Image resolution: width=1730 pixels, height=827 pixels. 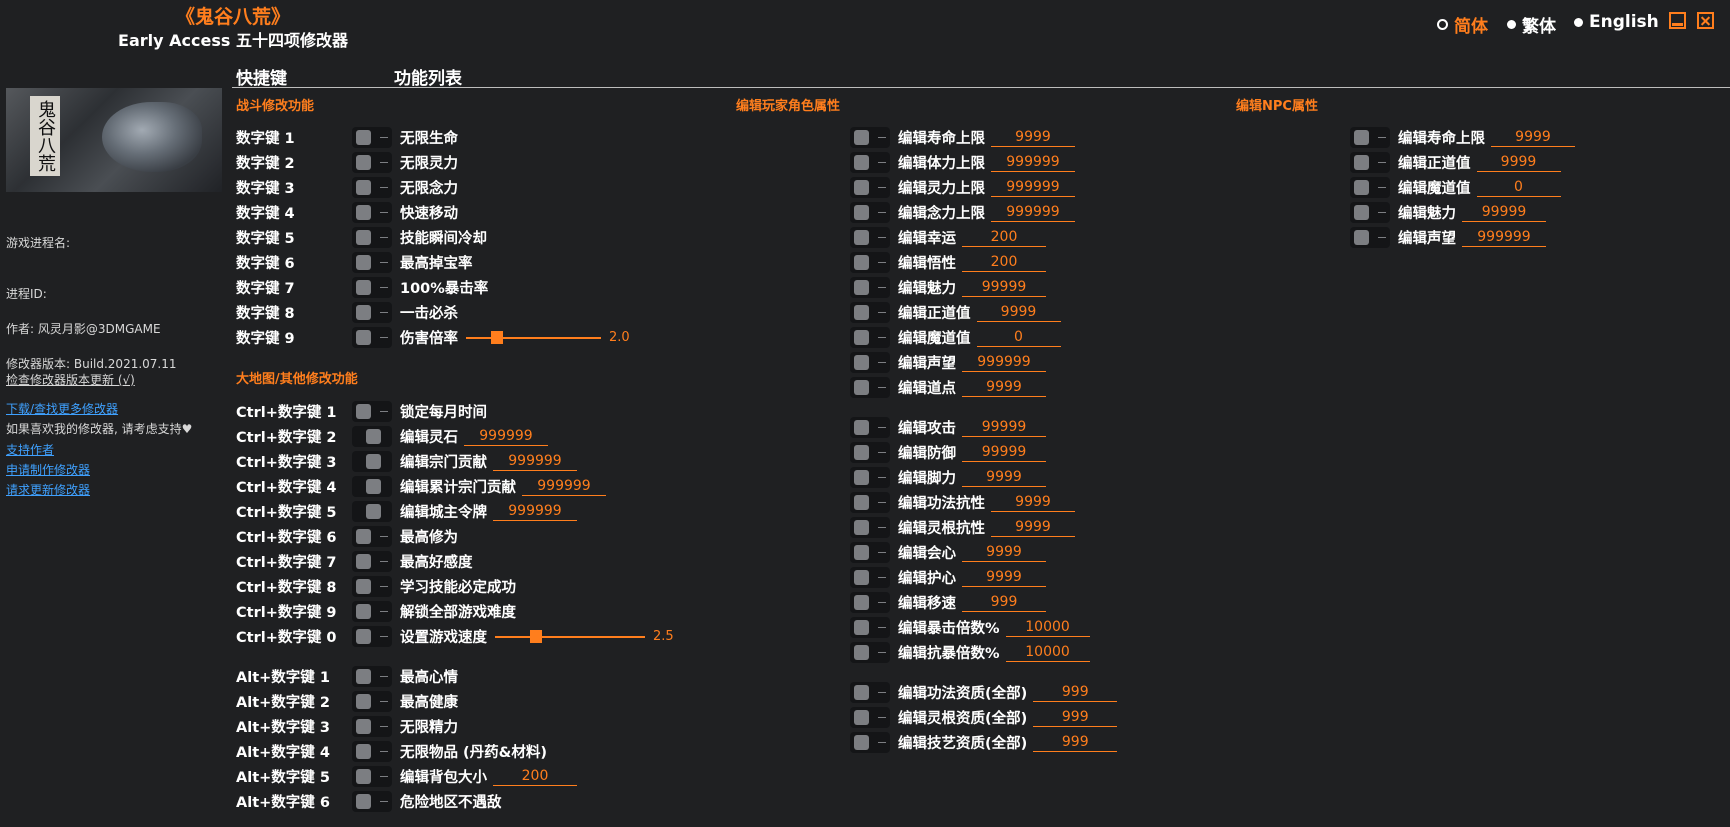 I want to click on language-option-simplified: 简体, so click(x=1462, y=24).